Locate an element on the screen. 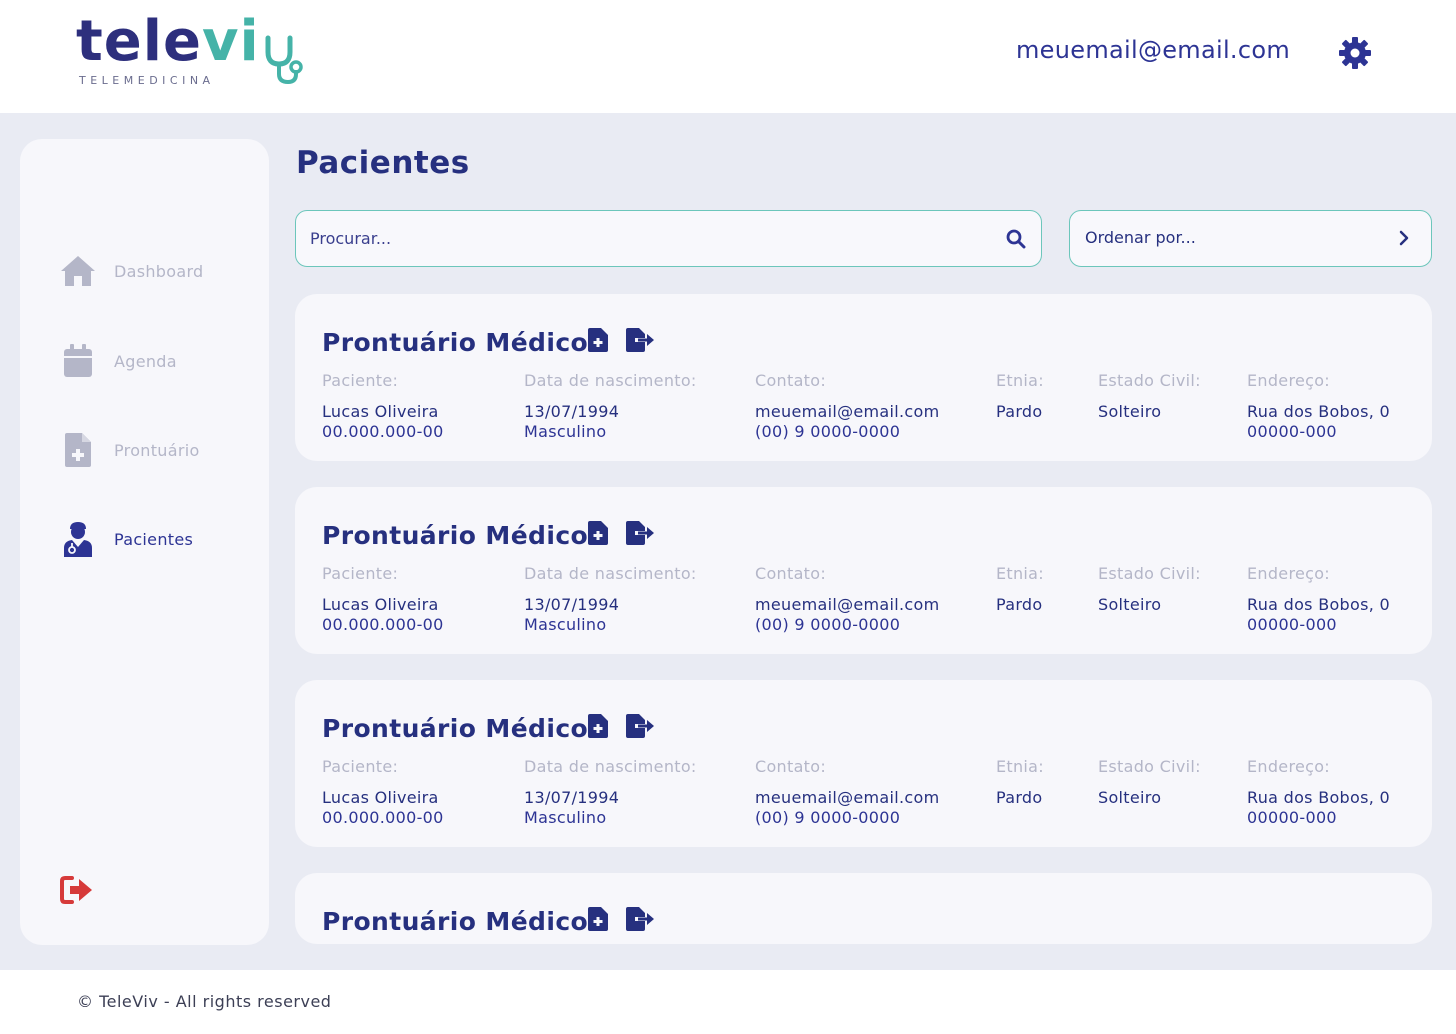 The image size is (1456, 1034). doctor-icon is located at coordinates (78, 539).